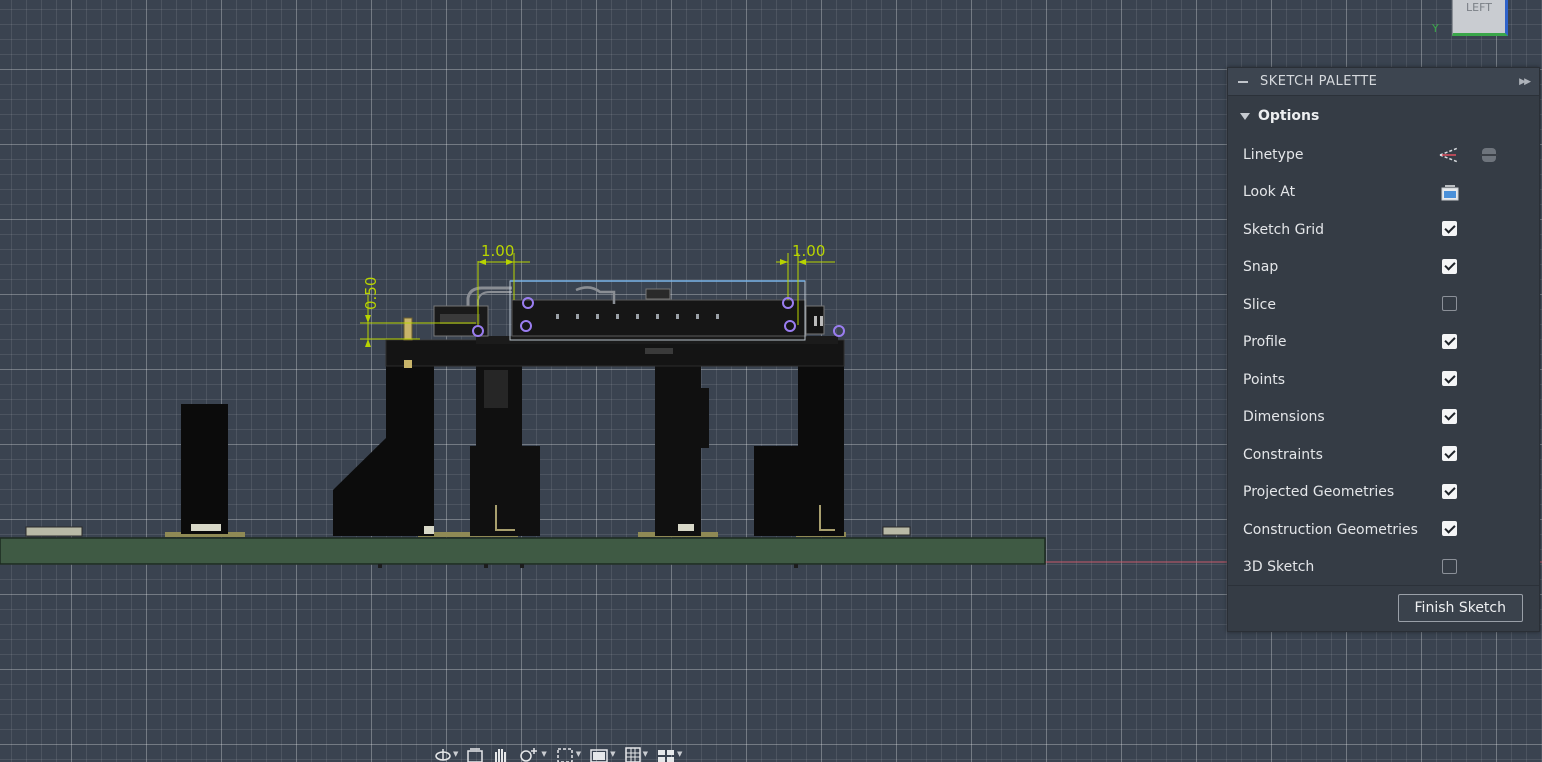  Describe the element at coordinates (204, 469) in the screenshot. I see `standoff-left` at that location.